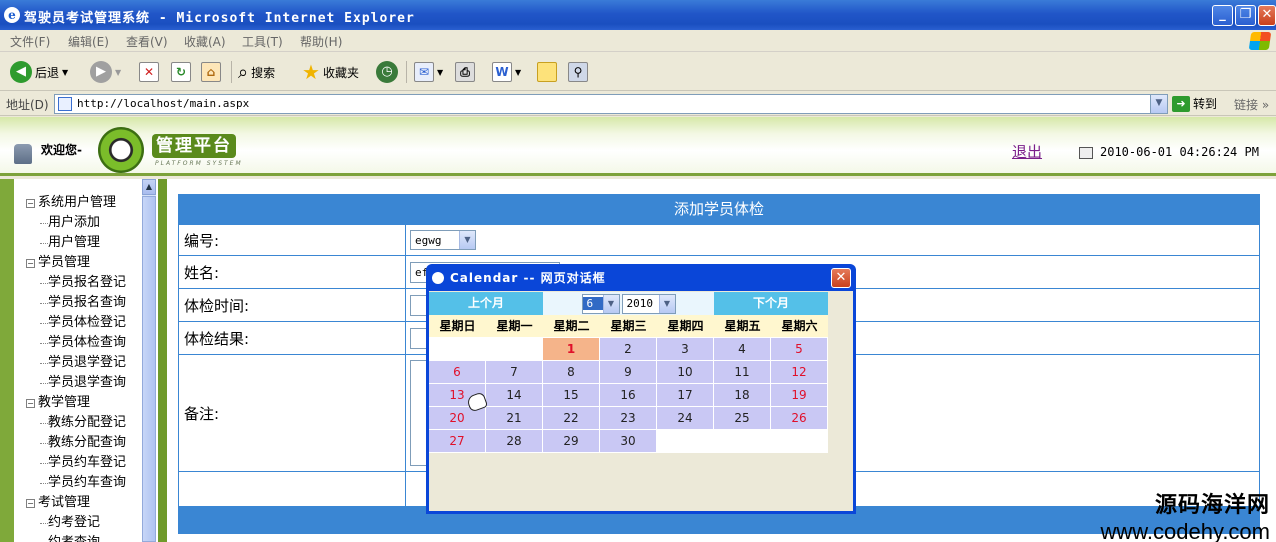  Describe the element at coordinates (685, 395) in the screenshot. I see `calendar-day: 17` at that location.